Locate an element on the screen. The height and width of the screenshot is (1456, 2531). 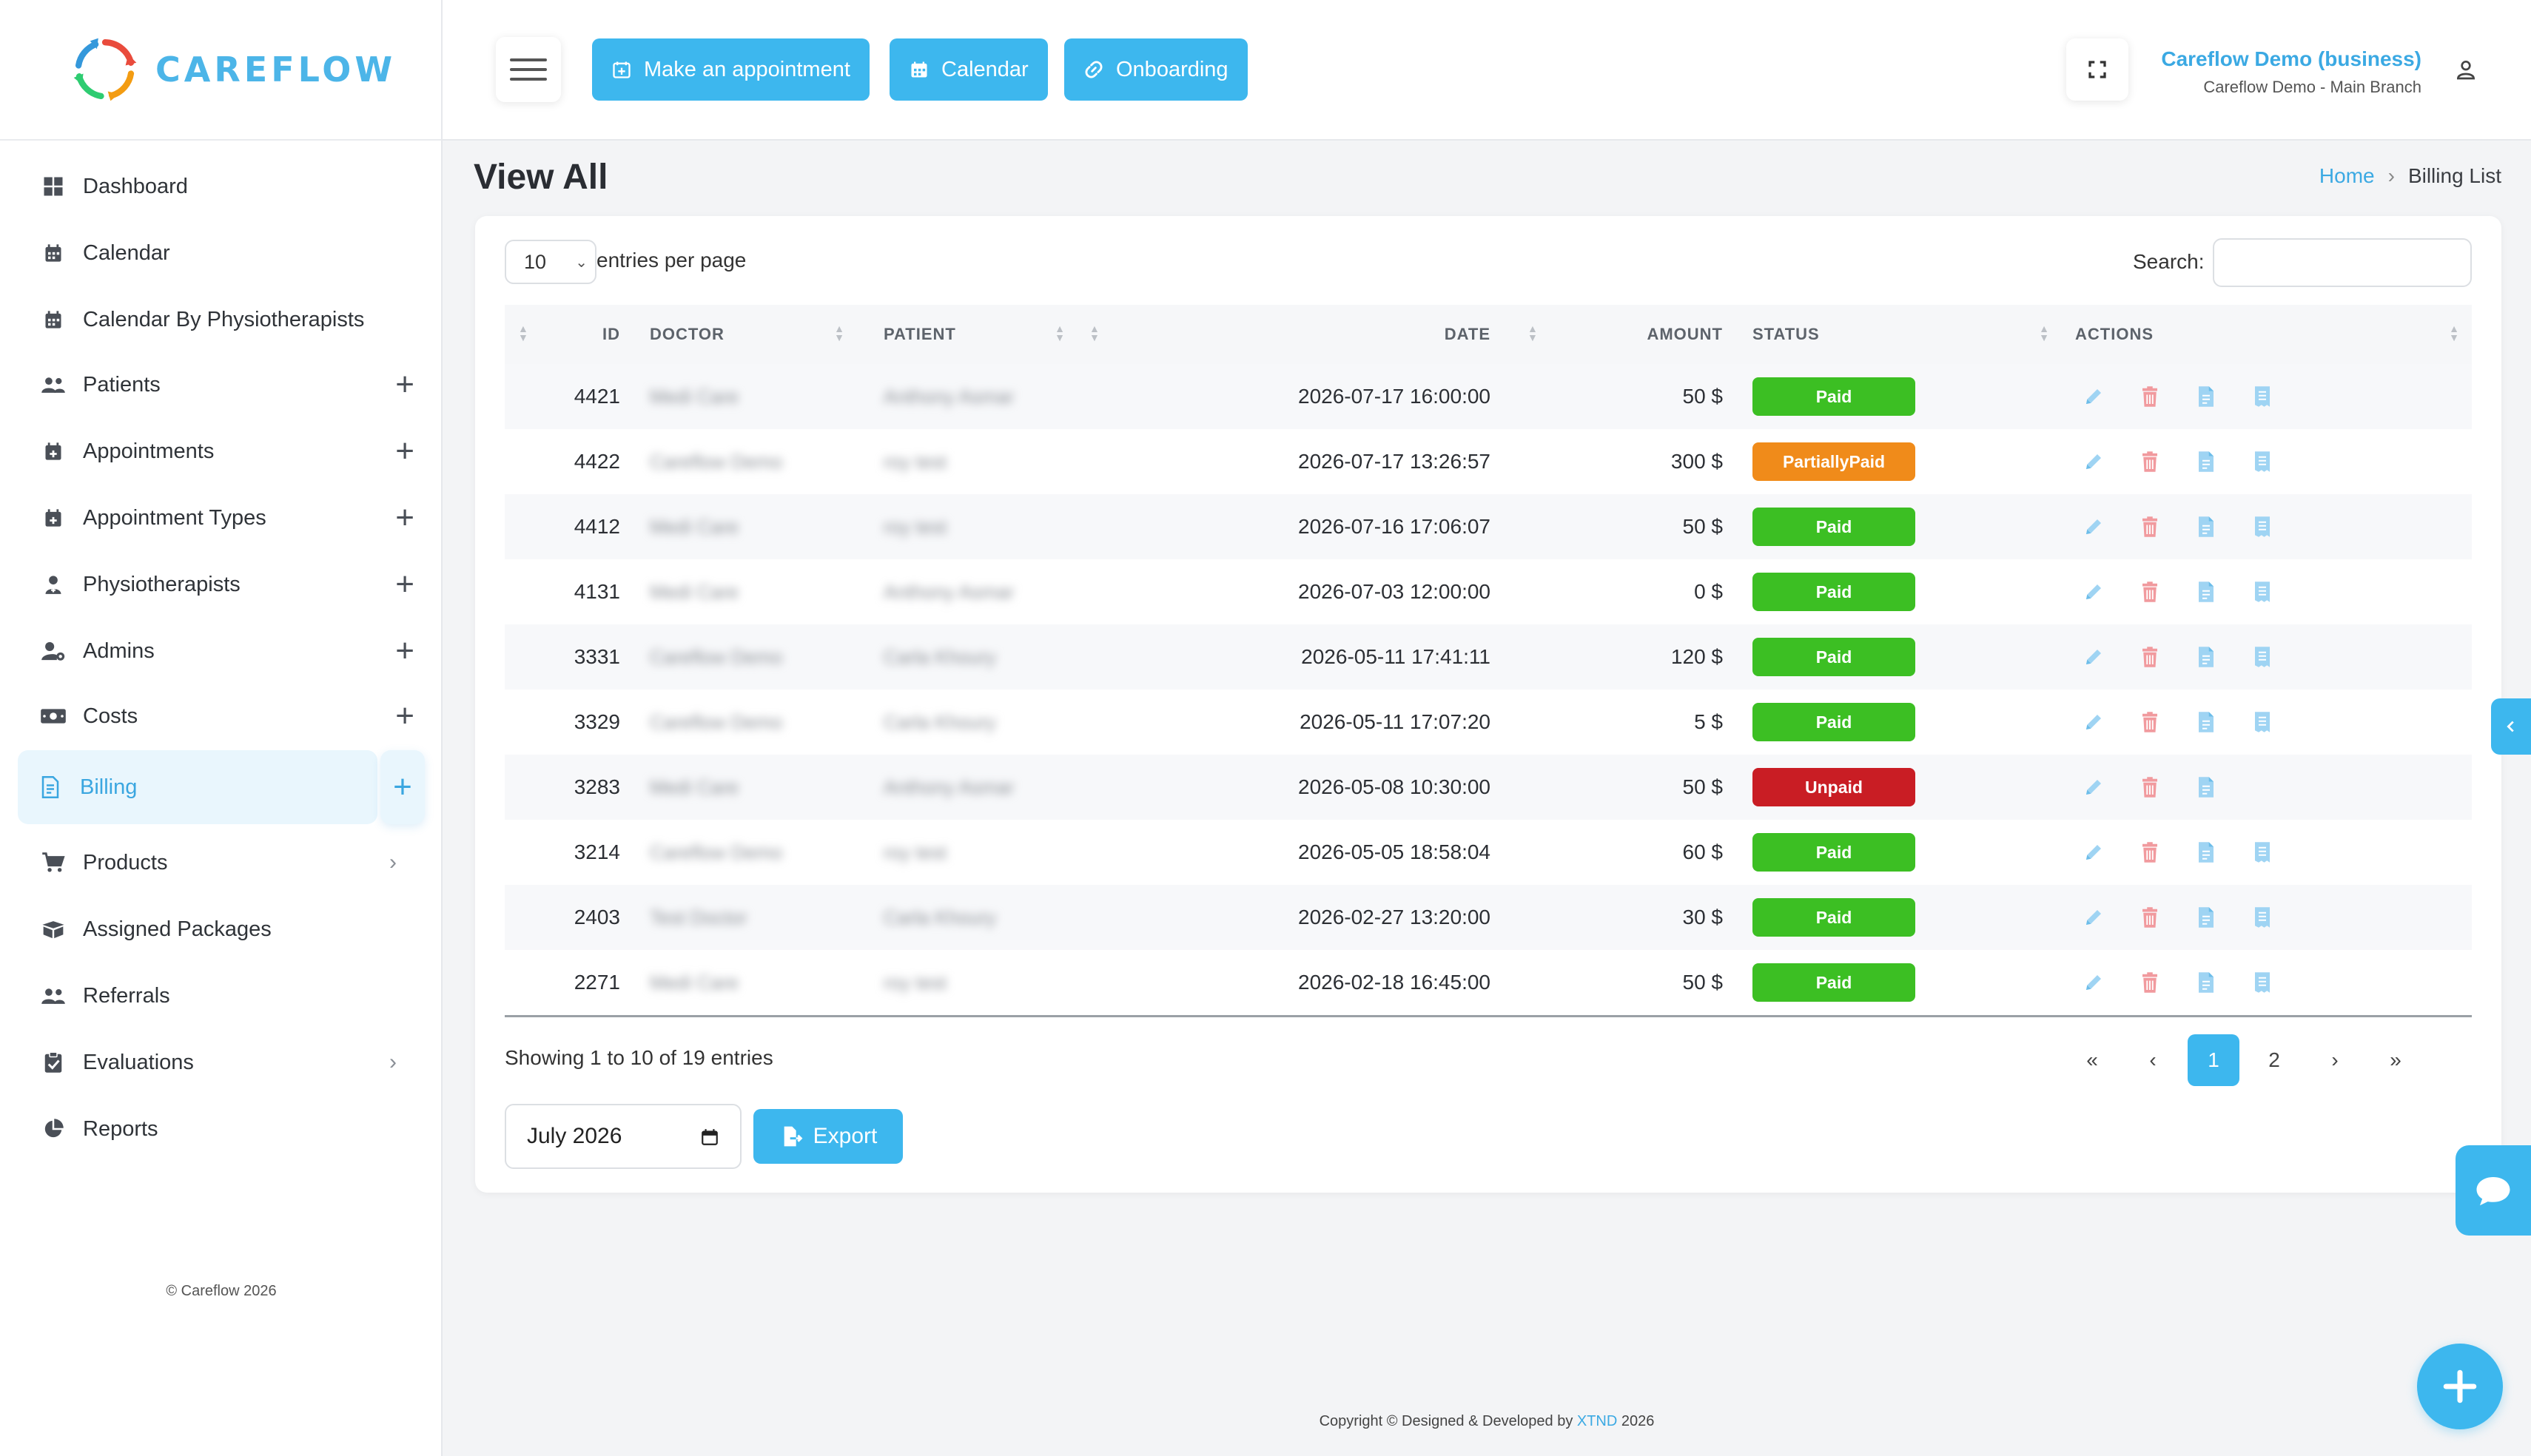
export-button: Export is located at coordinates (828, 1137).